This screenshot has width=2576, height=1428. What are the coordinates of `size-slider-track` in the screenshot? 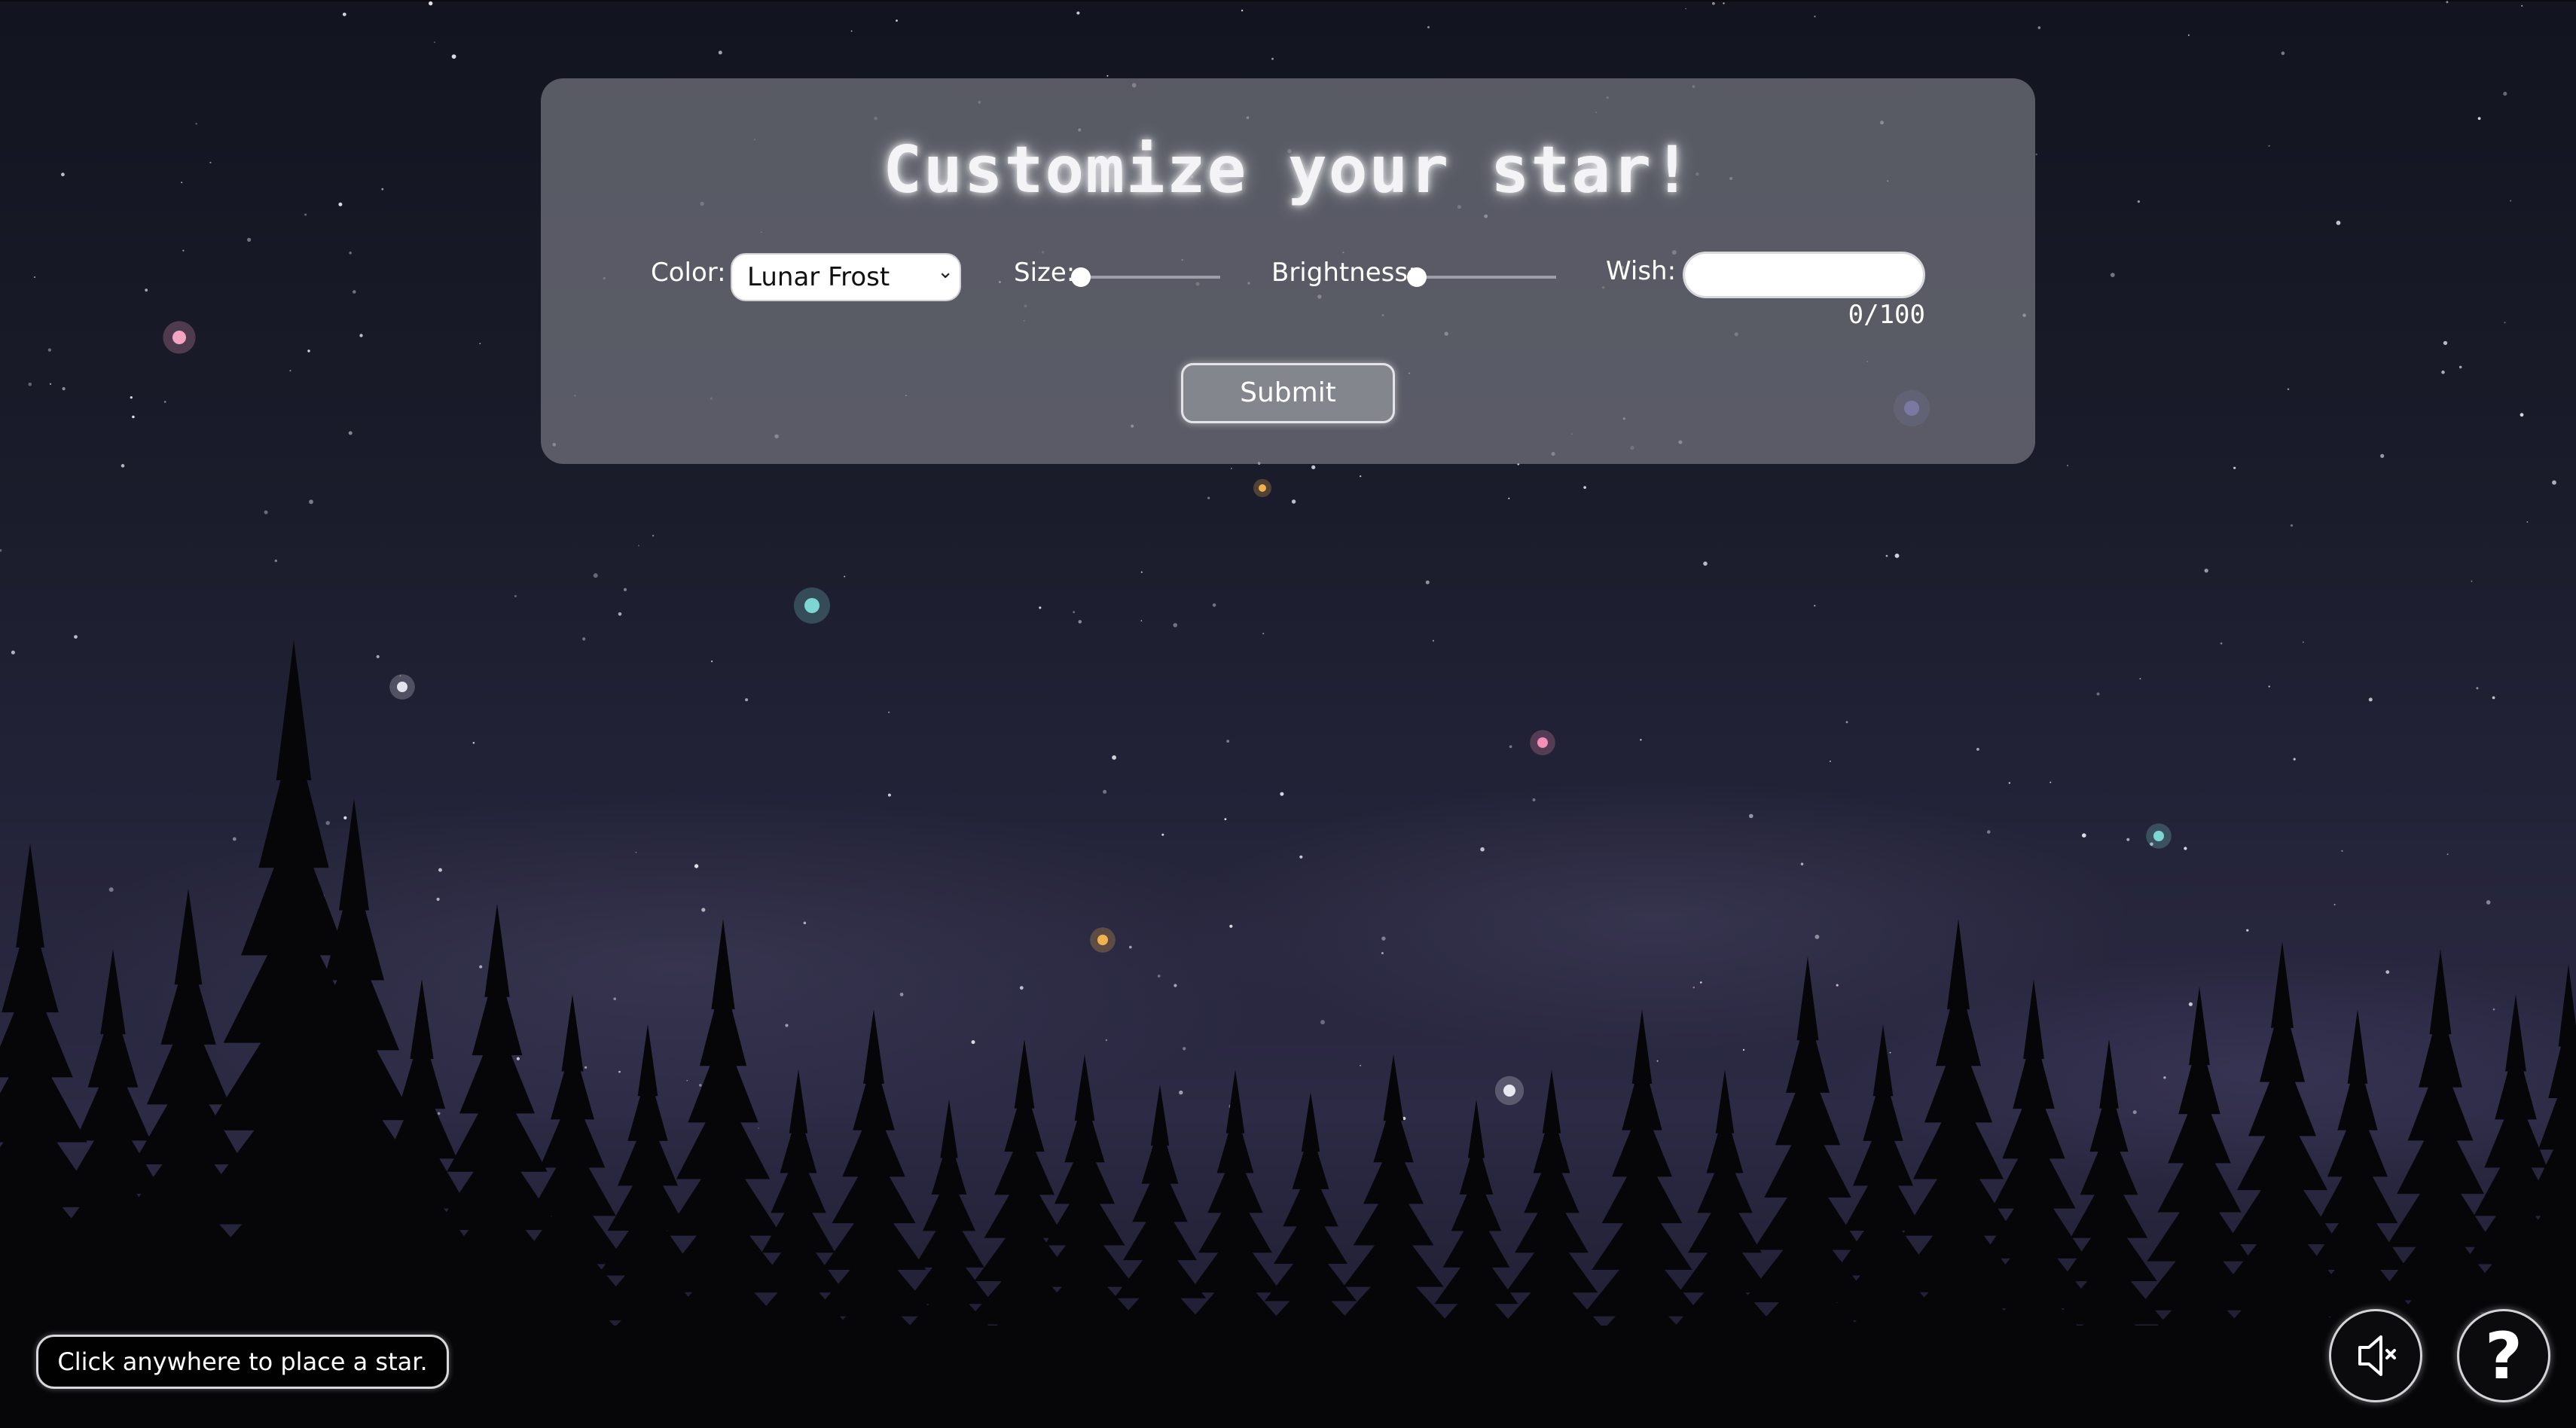 It's located at (1150, 277).